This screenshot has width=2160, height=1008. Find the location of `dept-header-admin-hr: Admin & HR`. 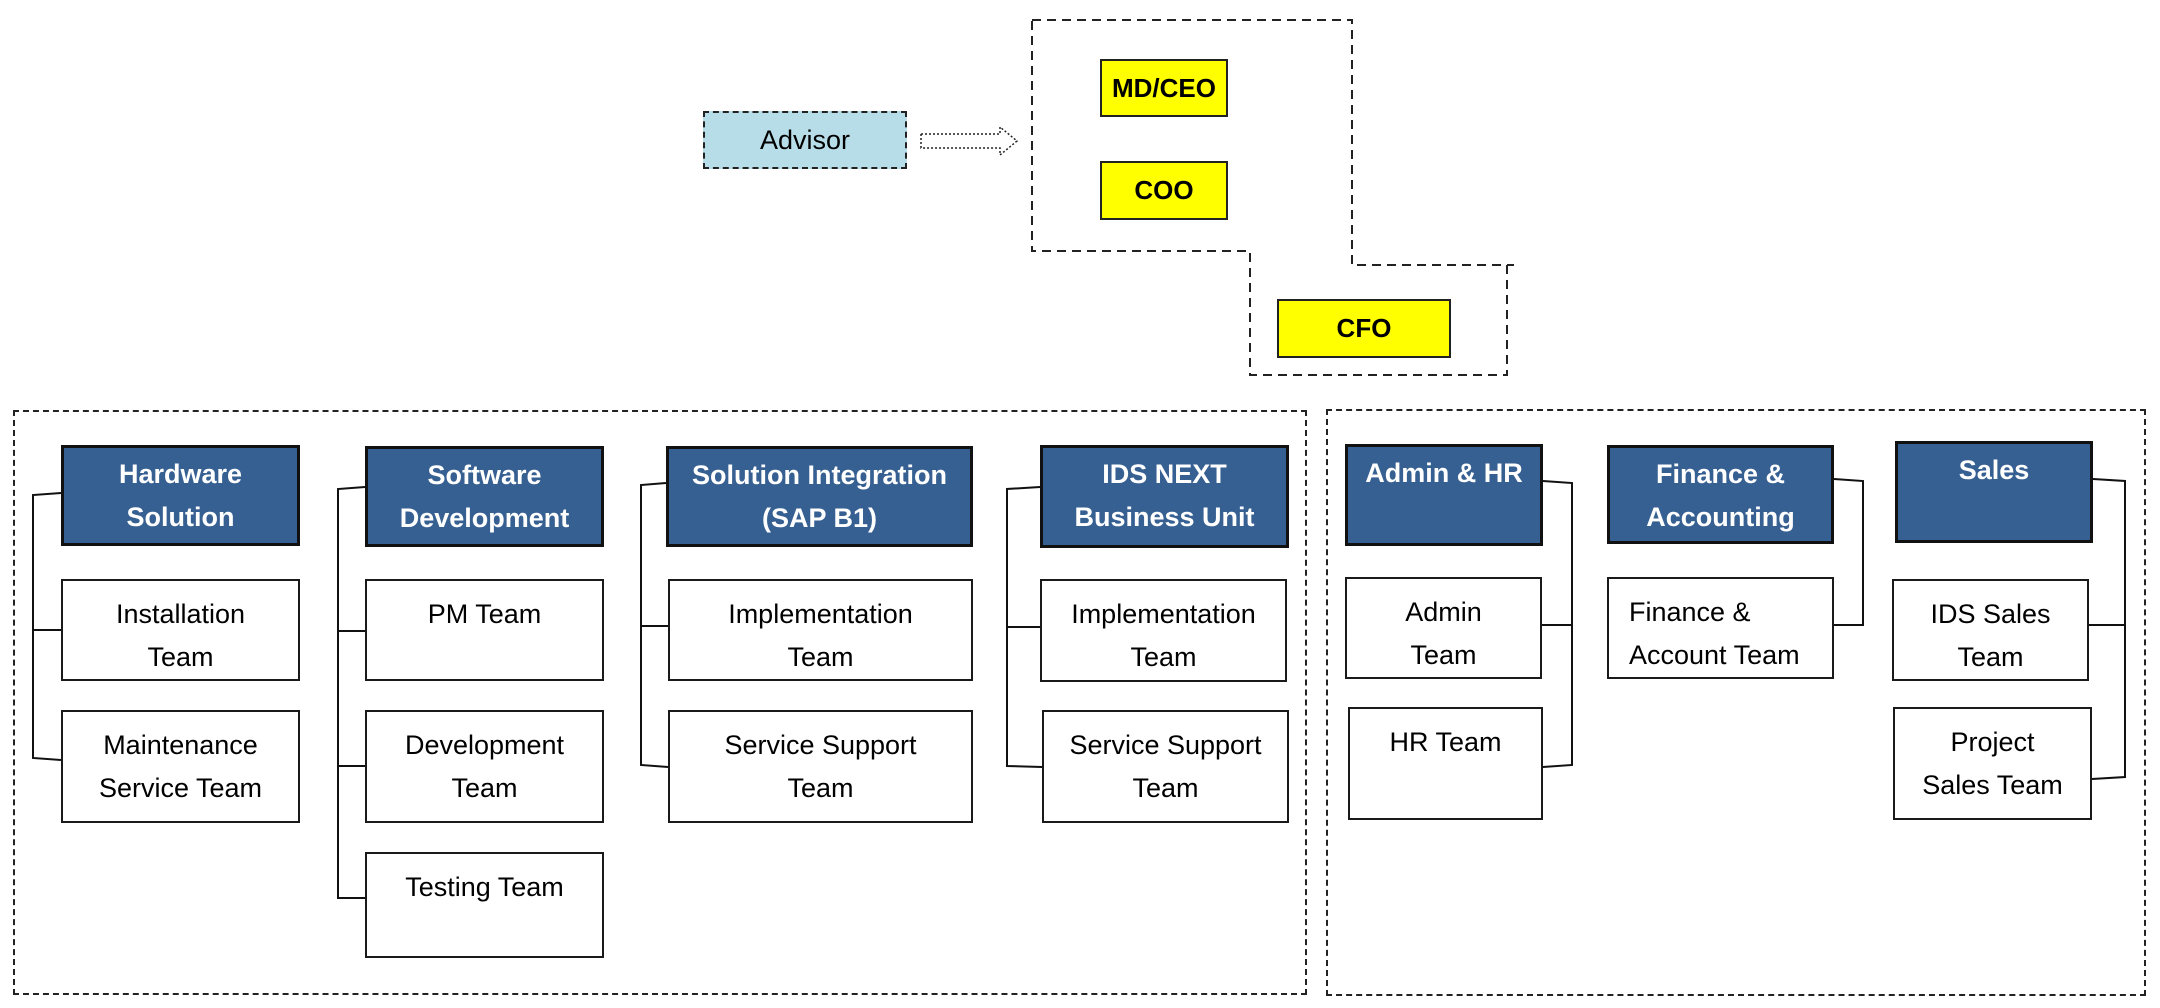

dept-header-admin-hr: Admin & HR is located at coordinates (1444, 495).